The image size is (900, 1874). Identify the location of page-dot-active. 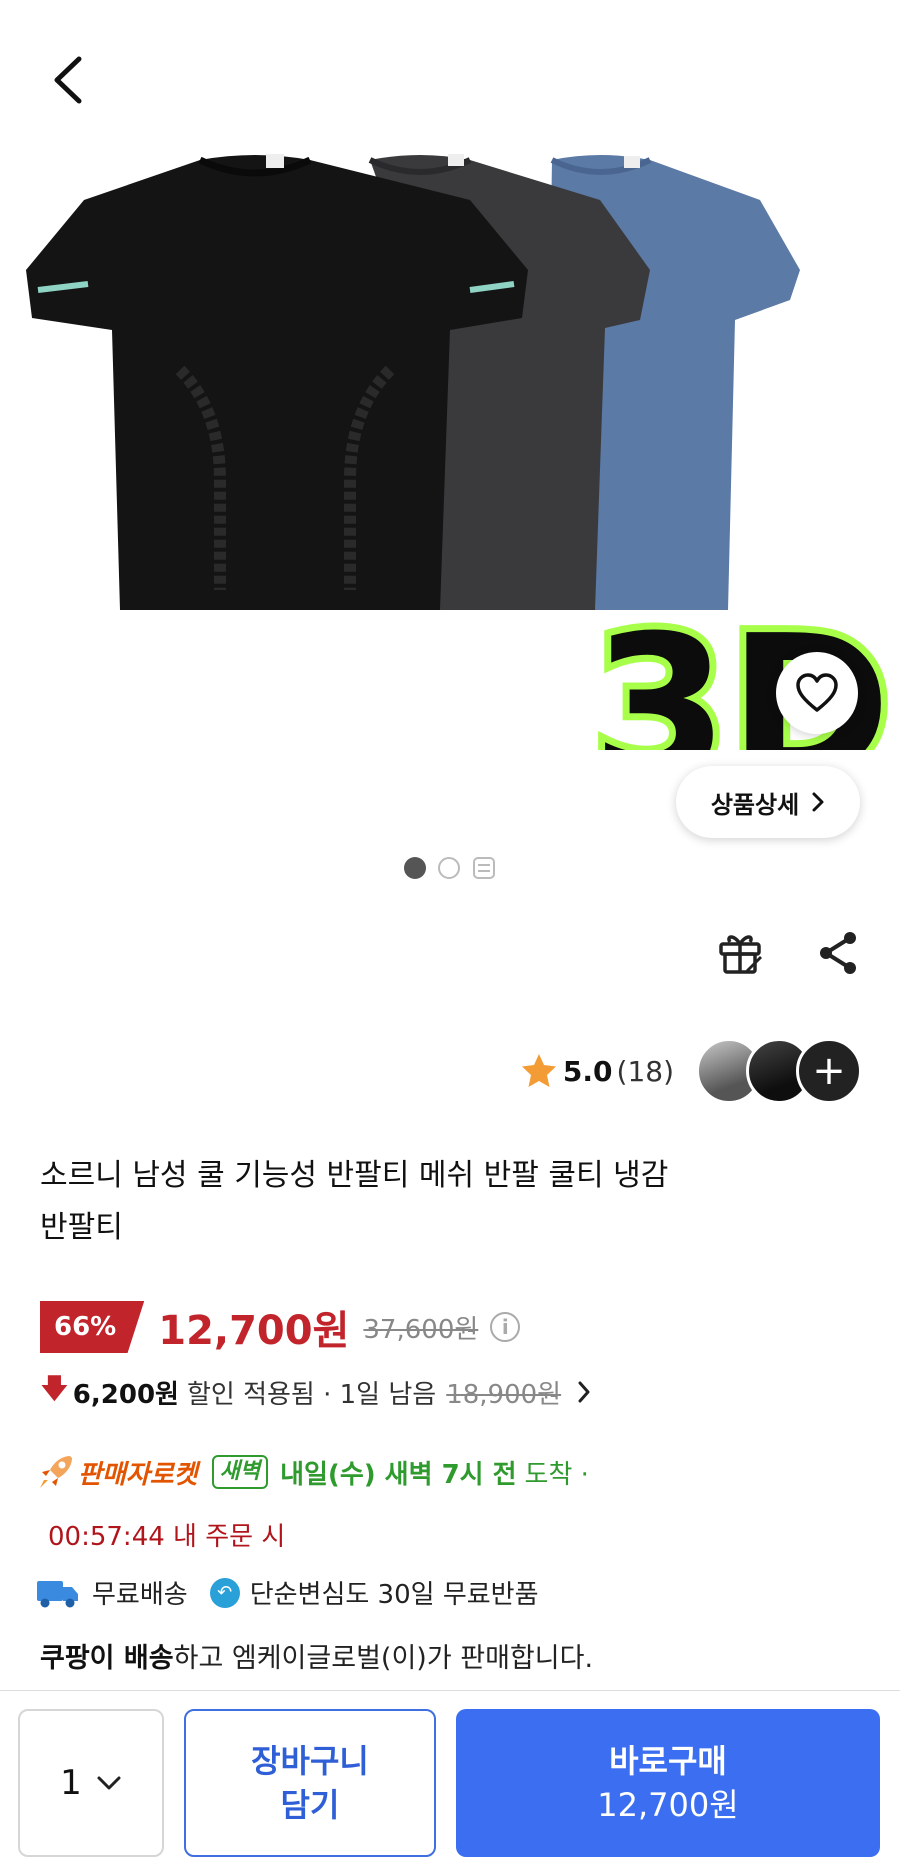
(415, 868).